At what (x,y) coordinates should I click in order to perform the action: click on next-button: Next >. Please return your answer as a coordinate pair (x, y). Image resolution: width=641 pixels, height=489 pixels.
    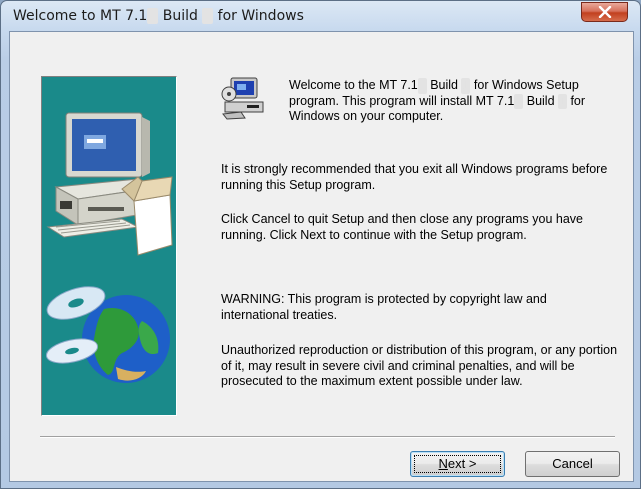
    Looking at the image, I should click on (457, 464).